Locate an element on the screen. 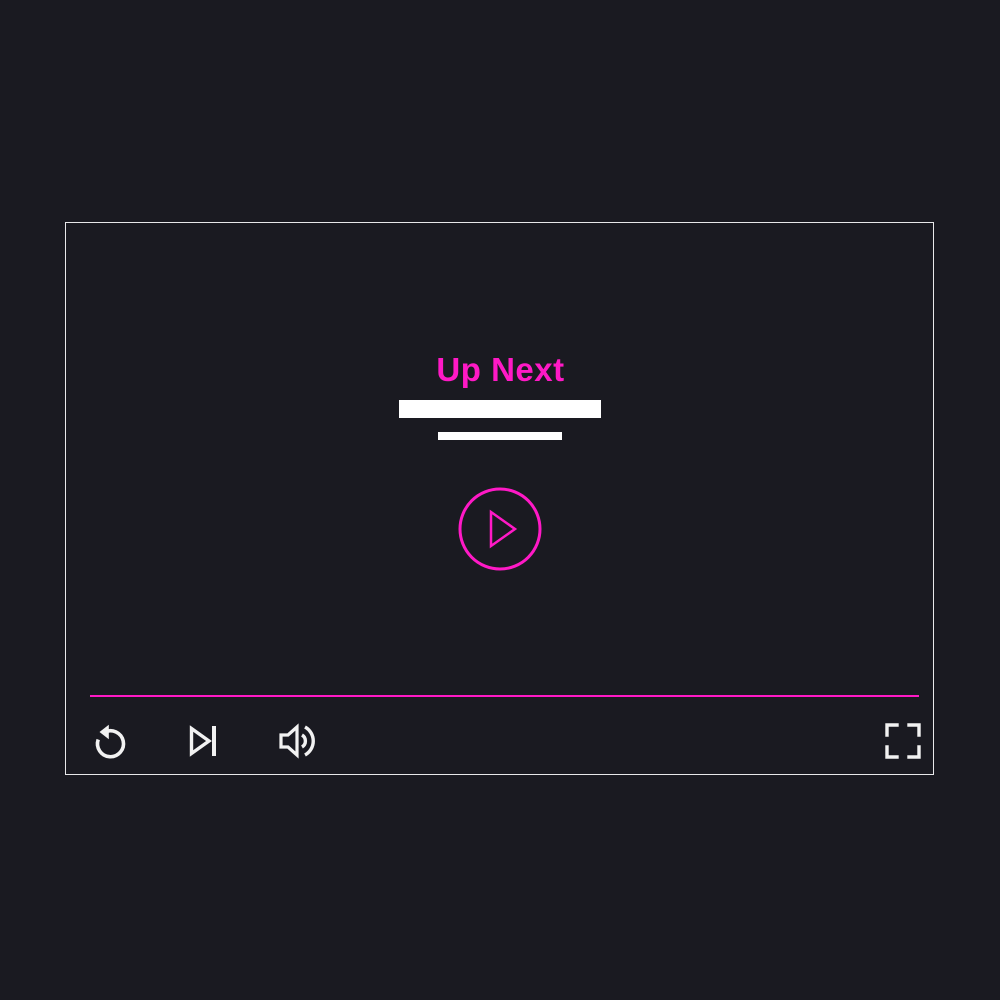 This screenshot has height=1000, width=1000. volume-button is located at coordinates (297, 741).